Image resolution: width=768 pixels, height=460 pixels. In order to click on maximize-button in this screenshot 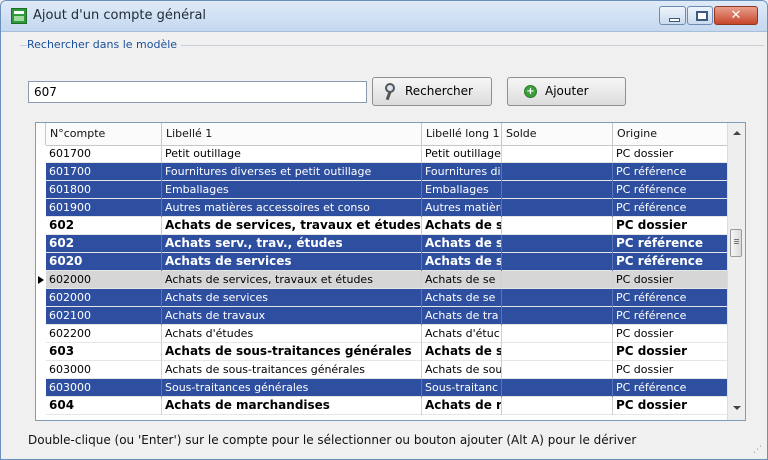, I will do `click(700, 15)`.